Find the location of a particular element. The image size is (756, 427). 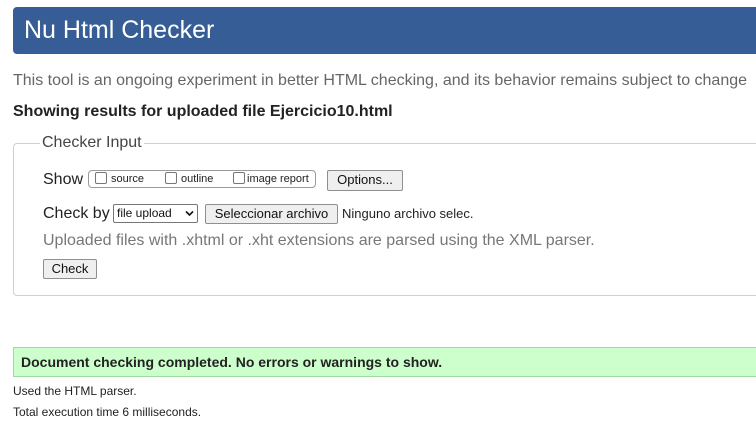

outline-checkbox-label: outline is located at coordinates (197, 179).